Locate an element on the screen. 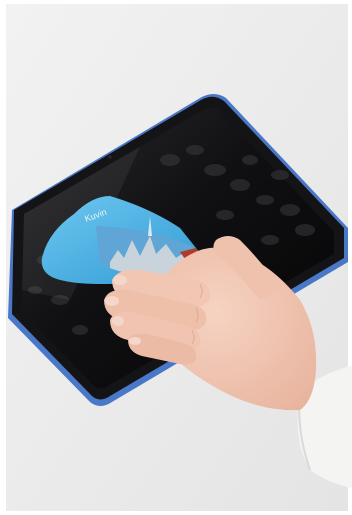 This screenshot has width=352, height=515. nail-middle is located at coordinates (112, 301).